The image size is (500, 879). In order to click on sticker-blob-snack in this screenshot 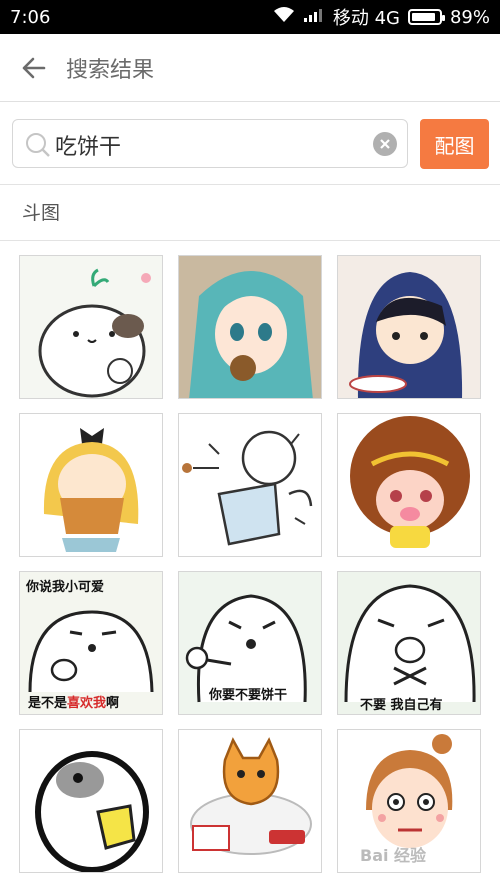, I will do `click(91, 801)`.